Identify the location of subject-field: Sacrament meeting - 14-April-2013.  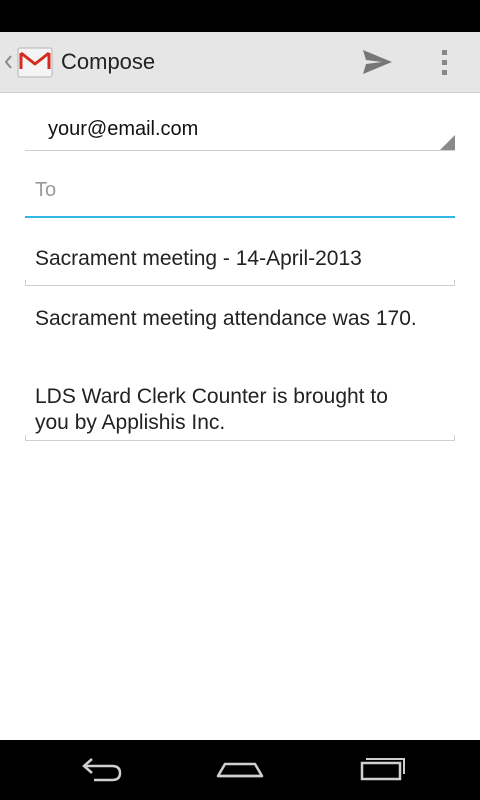
(240, 261).